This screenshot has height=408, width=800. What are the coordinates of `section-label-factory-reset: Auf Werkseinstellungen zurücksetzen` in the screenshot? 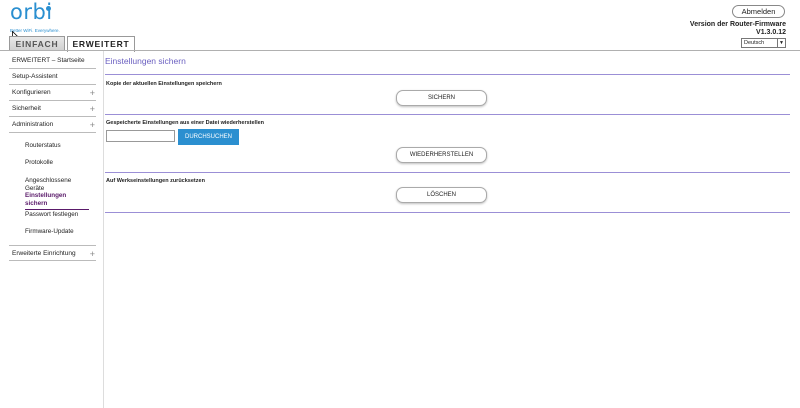 It's located at (155, 181).